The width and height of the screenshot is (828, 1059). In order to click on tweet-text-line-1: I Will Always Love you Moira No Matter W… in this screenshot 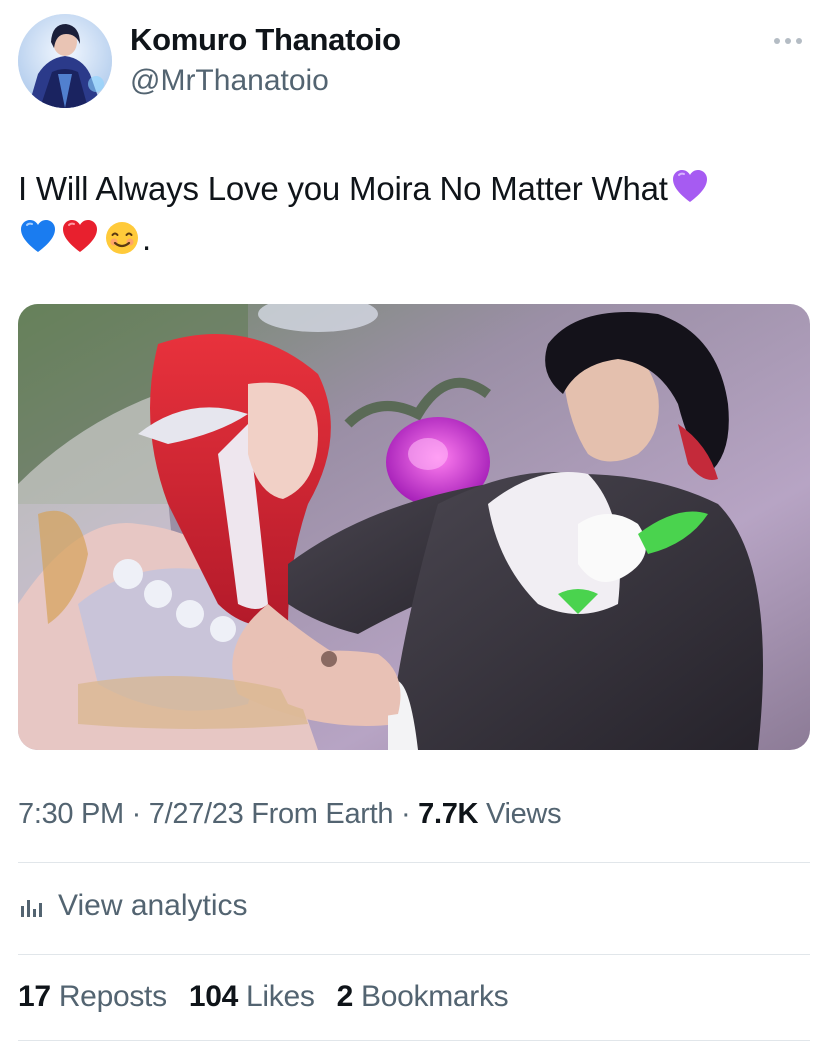, I will do `click(413, 189)`.